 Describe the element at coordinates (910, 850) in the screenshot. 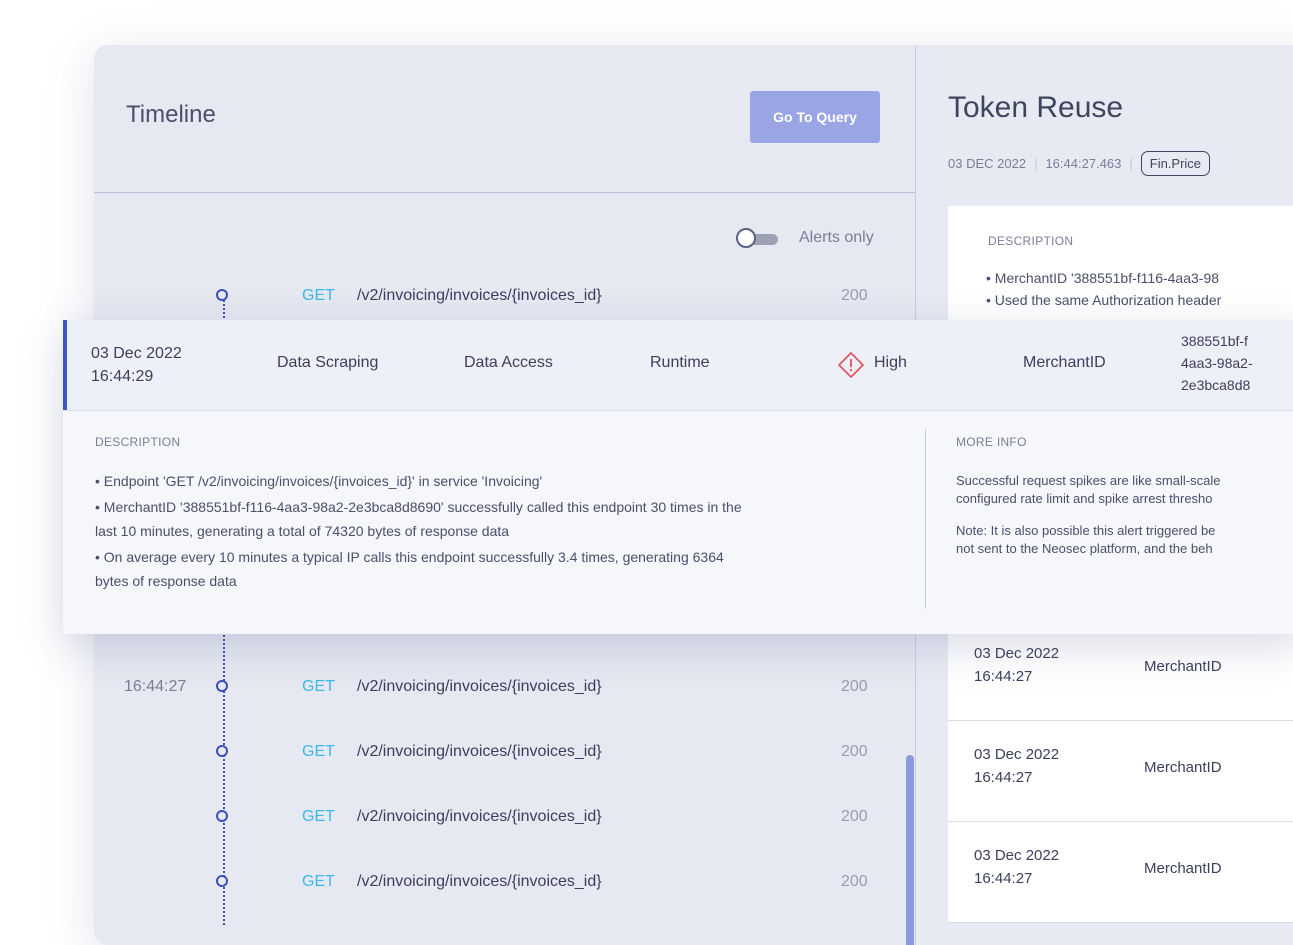

I see `timeline-scrollbar` at that location.